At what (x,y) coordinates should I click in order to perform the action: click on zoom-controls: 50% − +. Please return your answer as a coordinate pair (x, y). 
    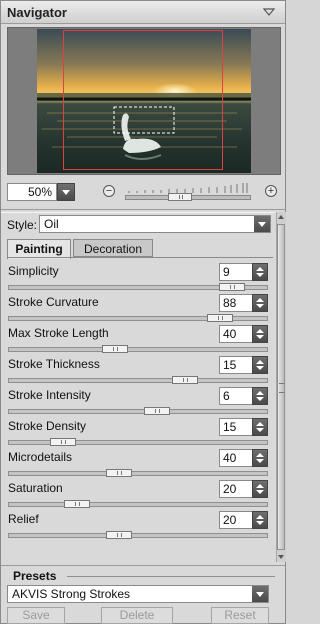
    Looking at the image, I should click on (143, 193).